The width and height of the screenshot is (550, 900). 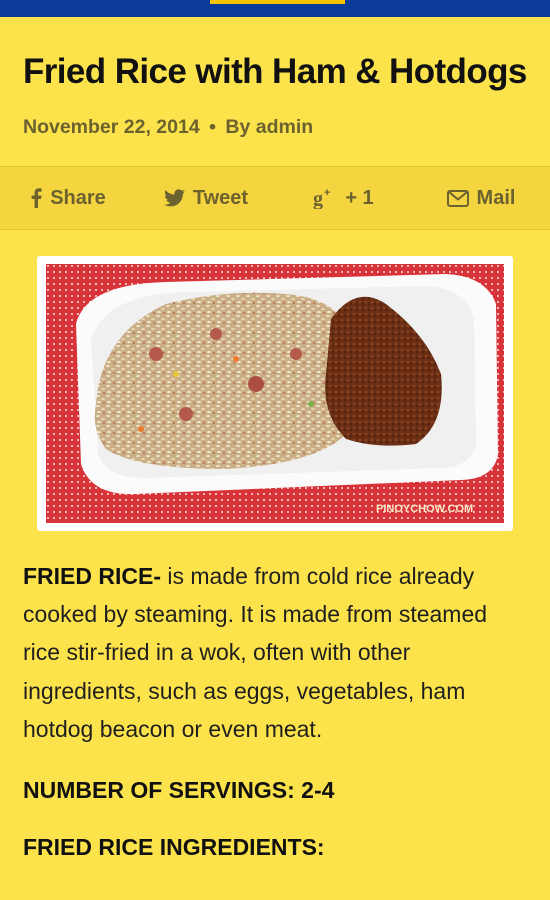 I want to click on post-title: Fried Rice with Ham & Hotdogs, so click(x=275, y=71).